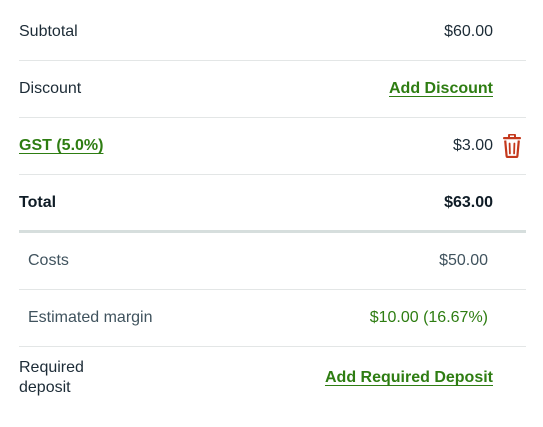 The image size is (543, 427). What do you see at coordinates (272, 378) in the screenshot?
I see `deposit-row: Required deposit Add Required Deposit` at bounding box center [272, 378].